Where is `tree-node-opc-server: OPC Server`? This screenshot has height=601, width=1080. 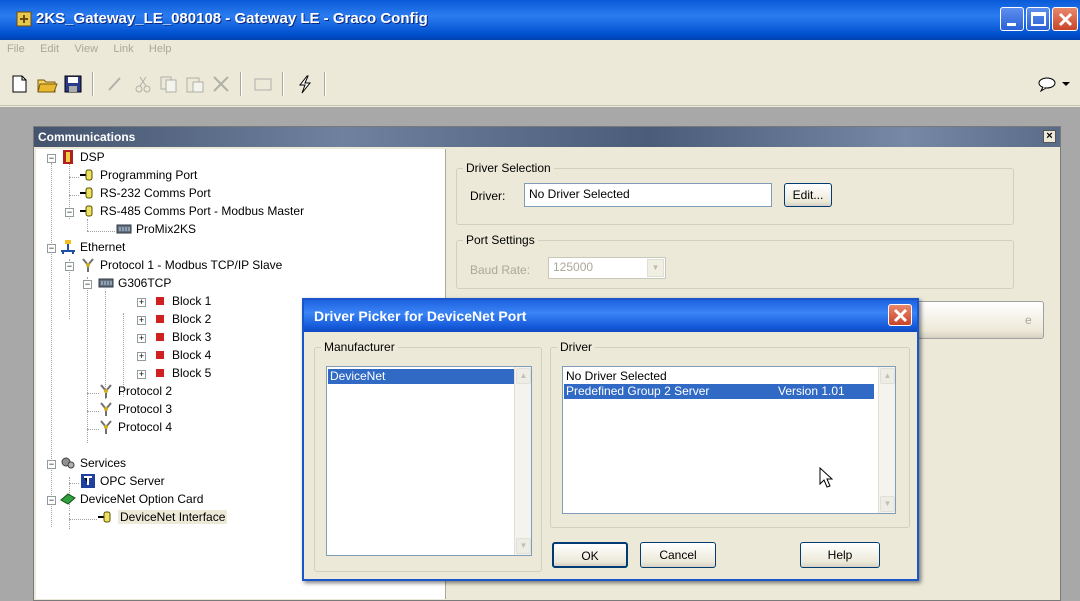 tree-node-opc-server: OPC Server is located at coordinates (122, 483).